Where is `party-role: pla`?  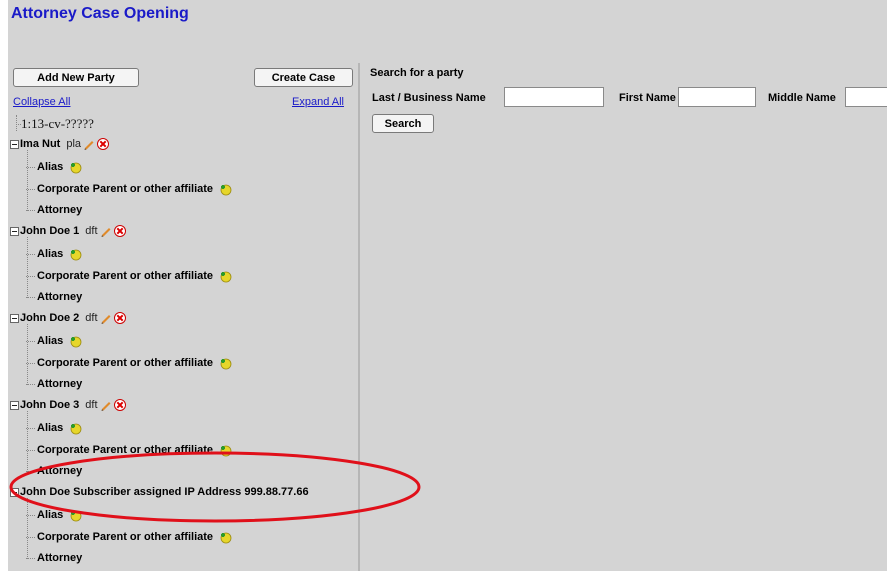 party-role: pla is located at coordinates (74, 144).